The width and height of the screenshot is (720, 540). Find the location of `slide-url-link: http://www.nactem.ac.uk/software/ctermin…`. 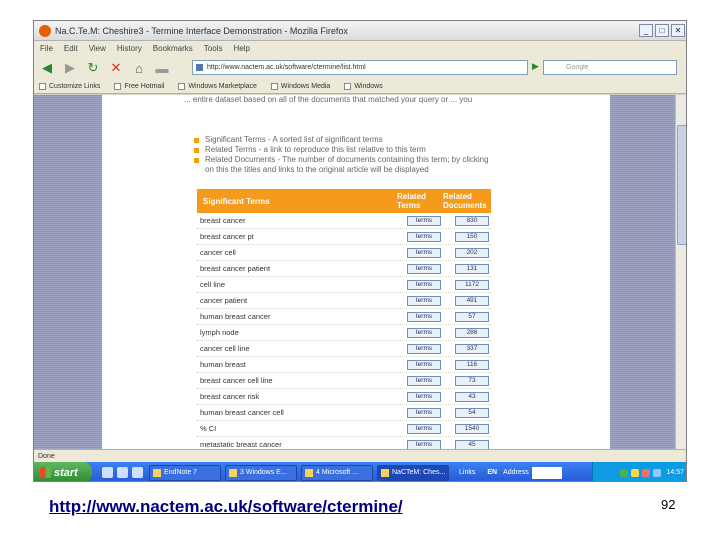

slide-url-link: http://www.nactem.ac.uk/software/ctermin… is located at coordinates (226, 507).